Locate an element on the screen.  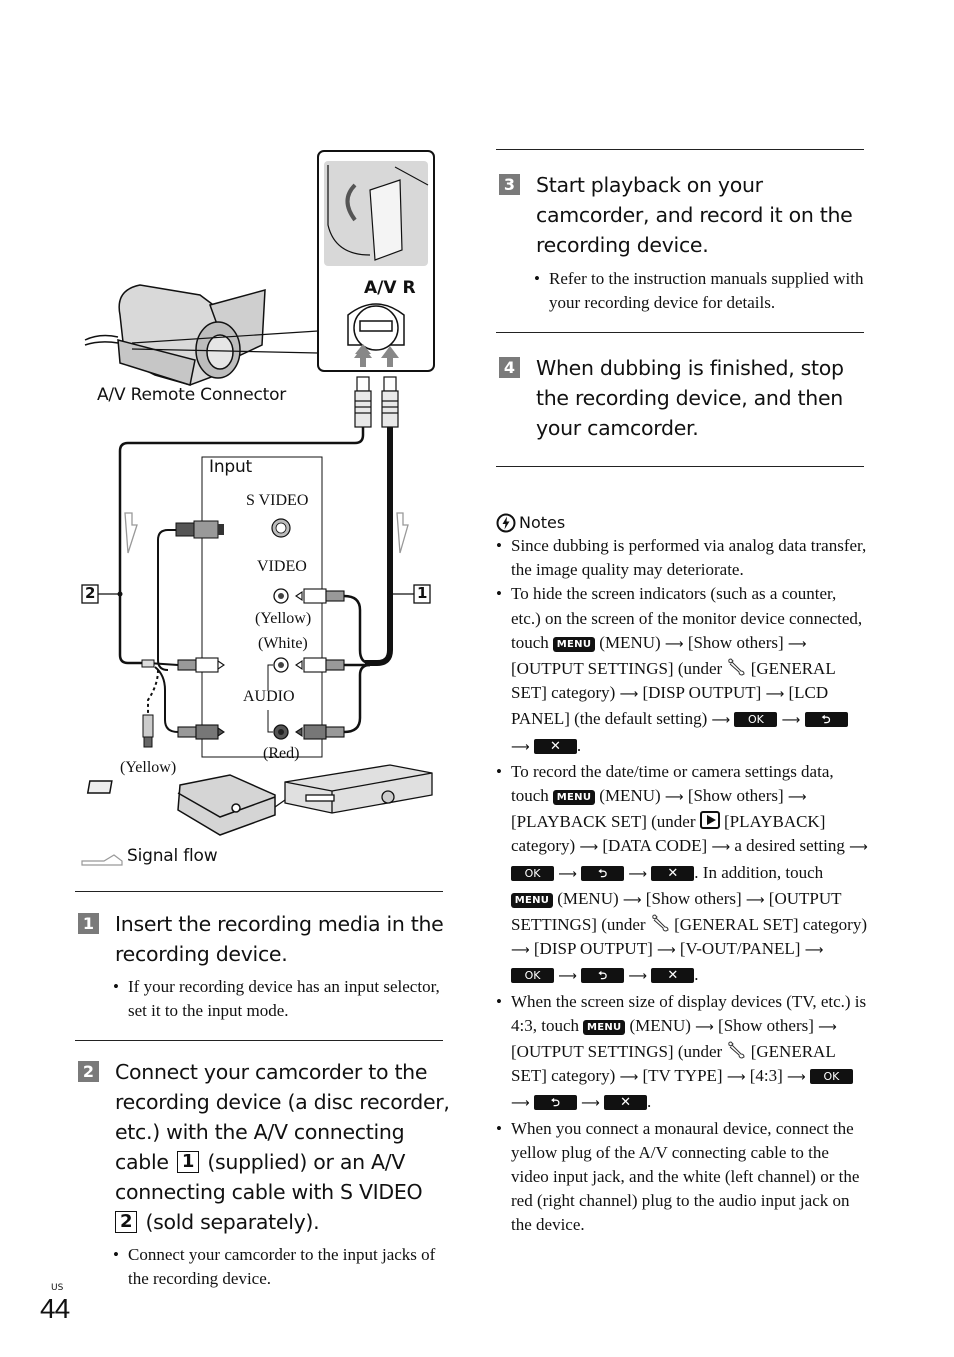
yellow-label: (Yellow) is located at coordinates (283, 618).